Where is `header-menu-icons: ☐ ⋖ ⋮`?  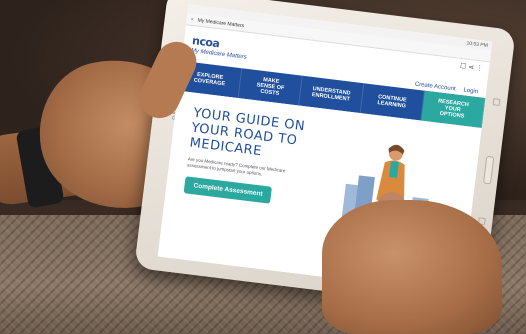 header-menu-icons: ☐ ⋖ ⋮ is located at coordinates (472, 67).